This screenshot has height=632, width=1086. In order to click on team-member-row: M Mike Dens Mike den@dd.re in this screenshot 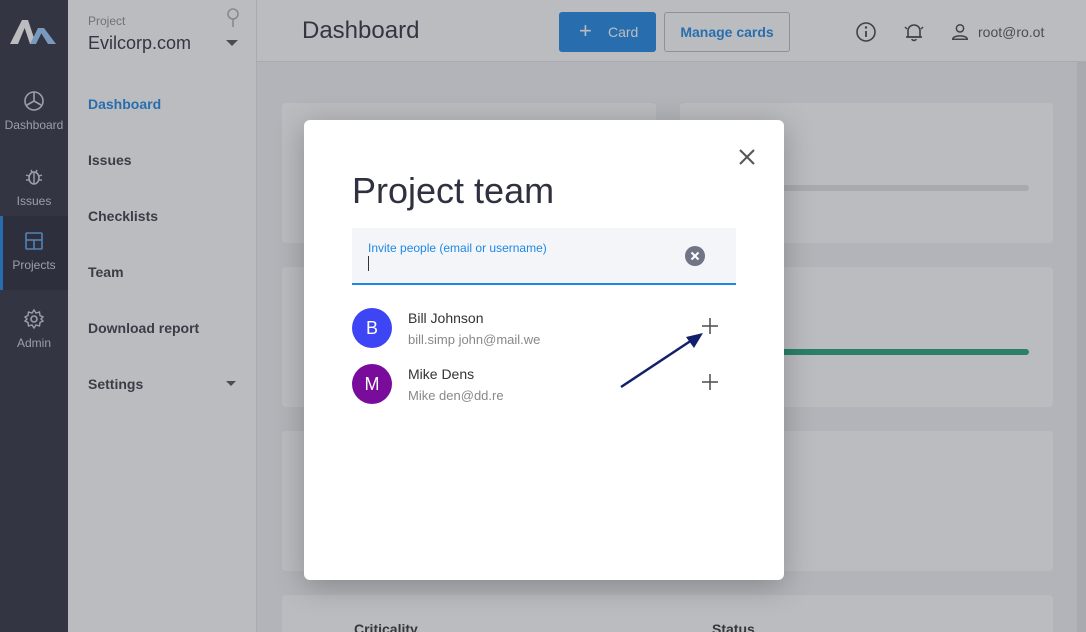, I will do `click(544, 389)`.